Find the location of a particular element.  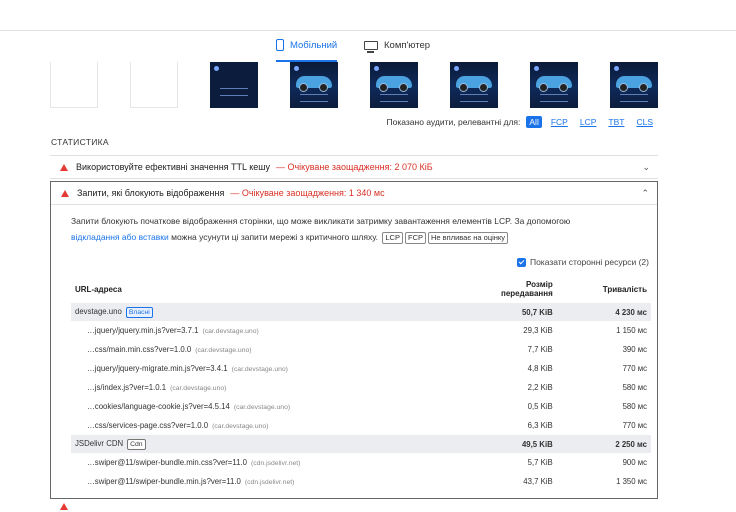

third-party-label: Показати сторонні ресурси (2) is located at coordinates (589, 262).